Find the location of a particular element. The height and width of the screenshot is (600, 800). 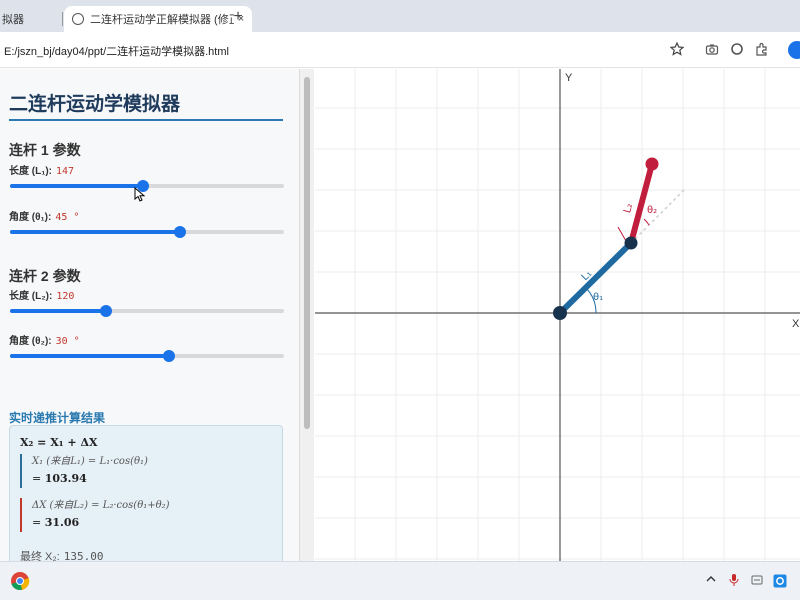

x-axis-label: X is located at coordinates (796, 324).